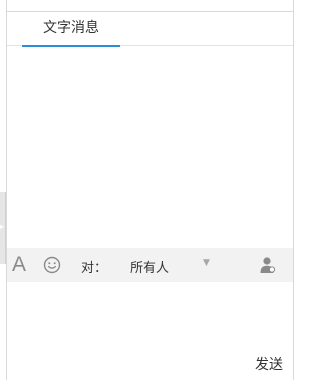 Image resolution: width=320 pixels, height=380 pixels. I want to click on input-toolbar: A 对： 所有人 ▼, so click(150, 265).